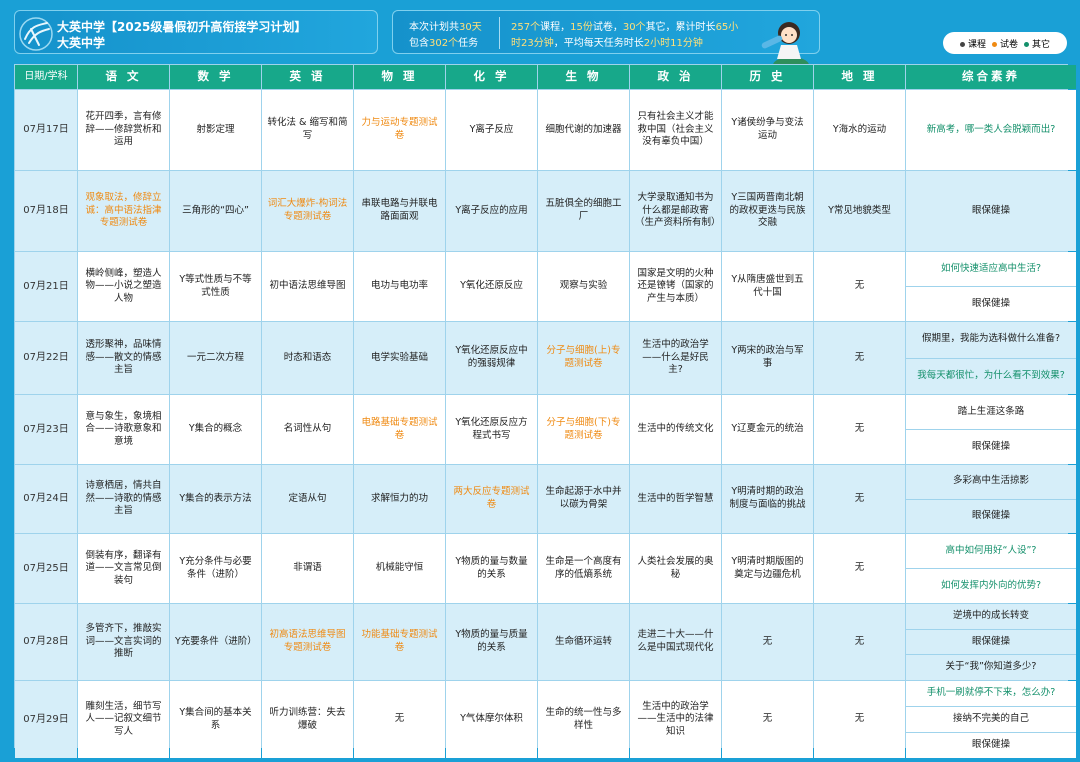 Image resolution: width=1080 pixels, height=762 pixels. Describe the element at coordinates (625, 27) in the screenshot. I see `plan-counts: 257个课程，15份试卷，30个其它，累计时长65小` at that location.